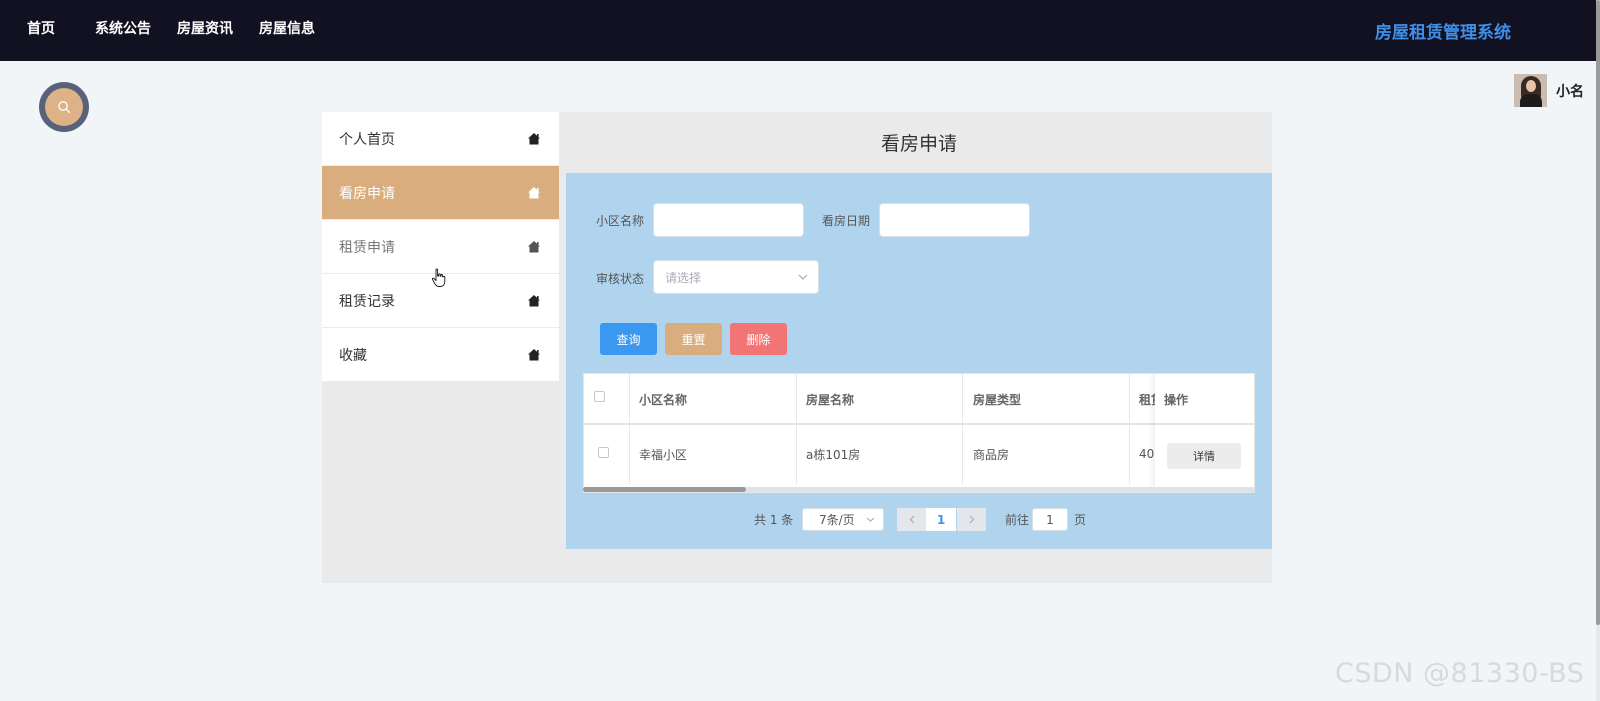  I want to click on sidebar-item-label: 看房申请, so click(367, 193).